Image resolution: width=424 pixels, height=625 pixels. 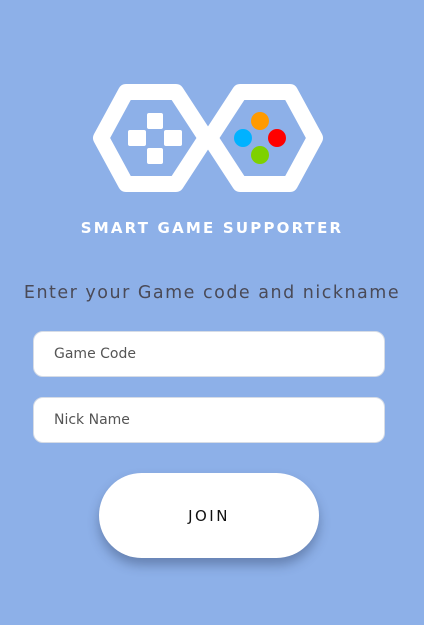 What do you see at coordinates (212, 228) in the screenshot?
I see `app-title: SMART GAME SUPPORTER` at bounding box center [212, 228].